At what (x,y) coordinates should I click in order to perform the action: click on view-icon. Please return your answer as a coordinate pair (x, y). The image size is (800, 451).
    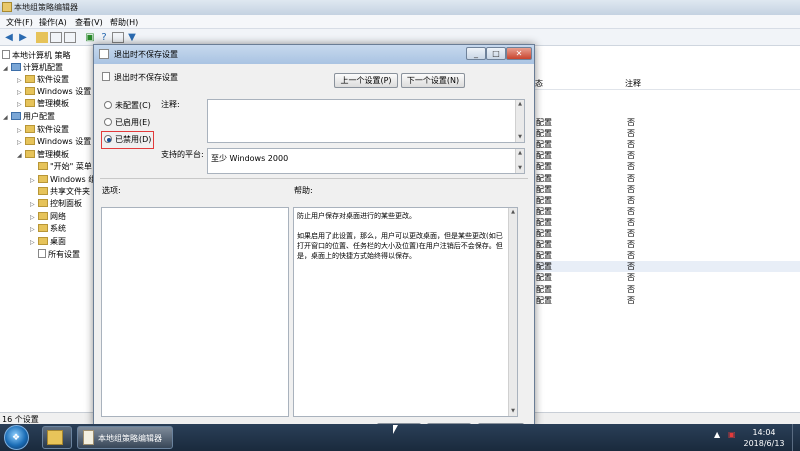
    Looking at the image, I should click on (118, 37).